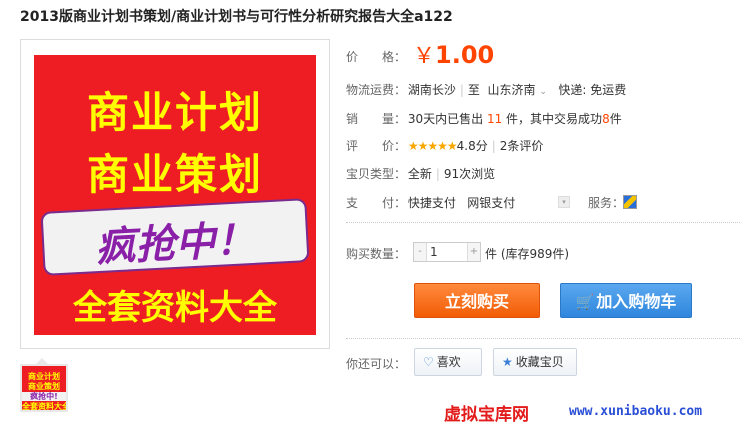 Image resolution: width=740 pixels, height=431 pixels. What do you see at coordinates (486, 415) in the screenshot?
I see `watermark-text: 虚拟宝库网` at bounding box center [486, 415].